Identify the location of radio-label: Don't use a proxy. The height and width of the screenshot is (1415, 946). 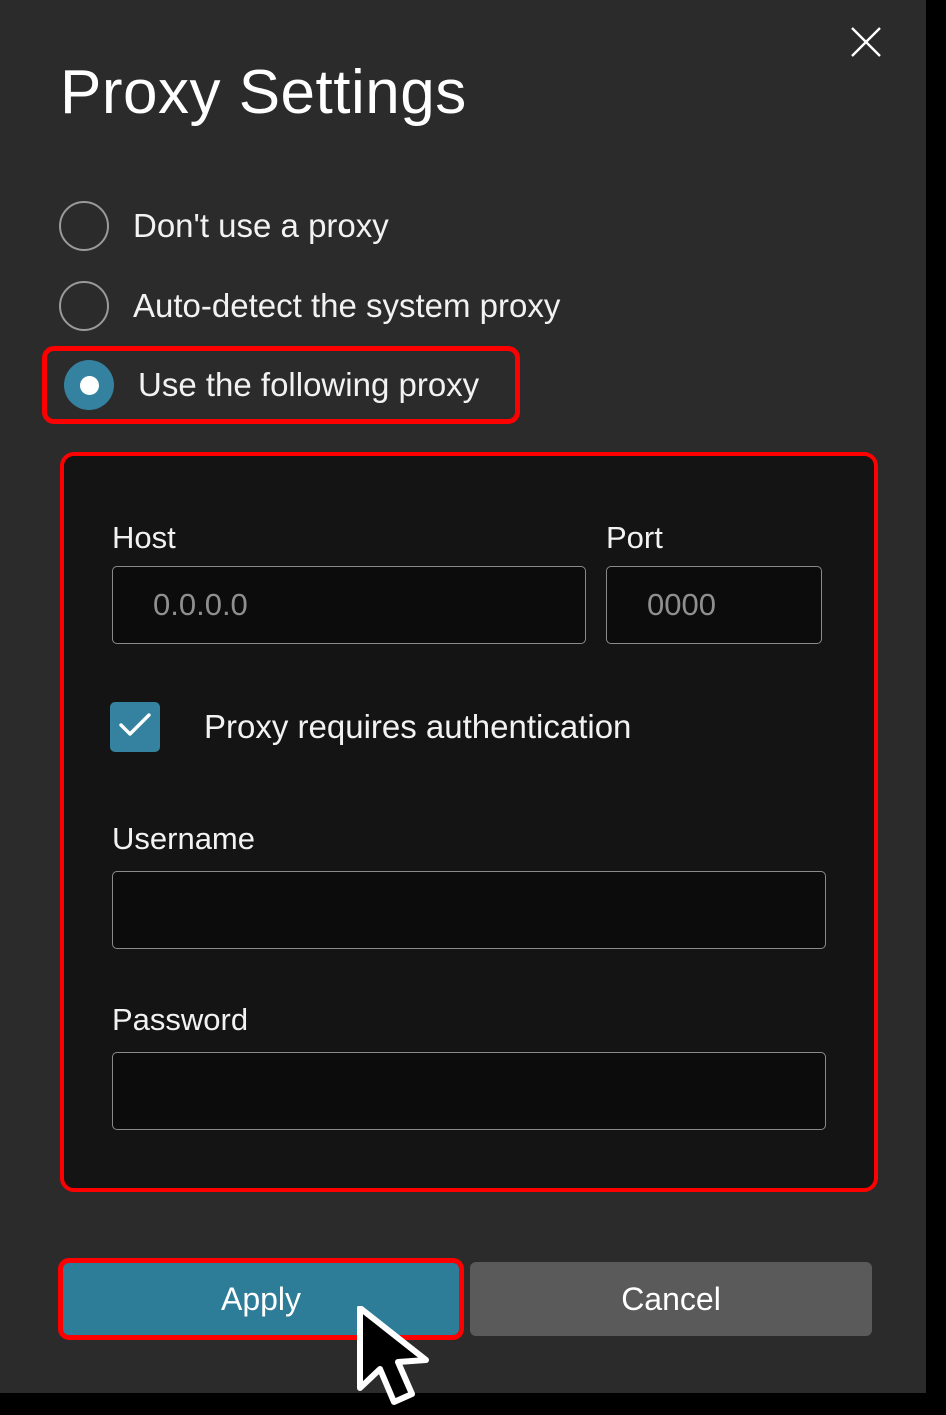
(261, 225).